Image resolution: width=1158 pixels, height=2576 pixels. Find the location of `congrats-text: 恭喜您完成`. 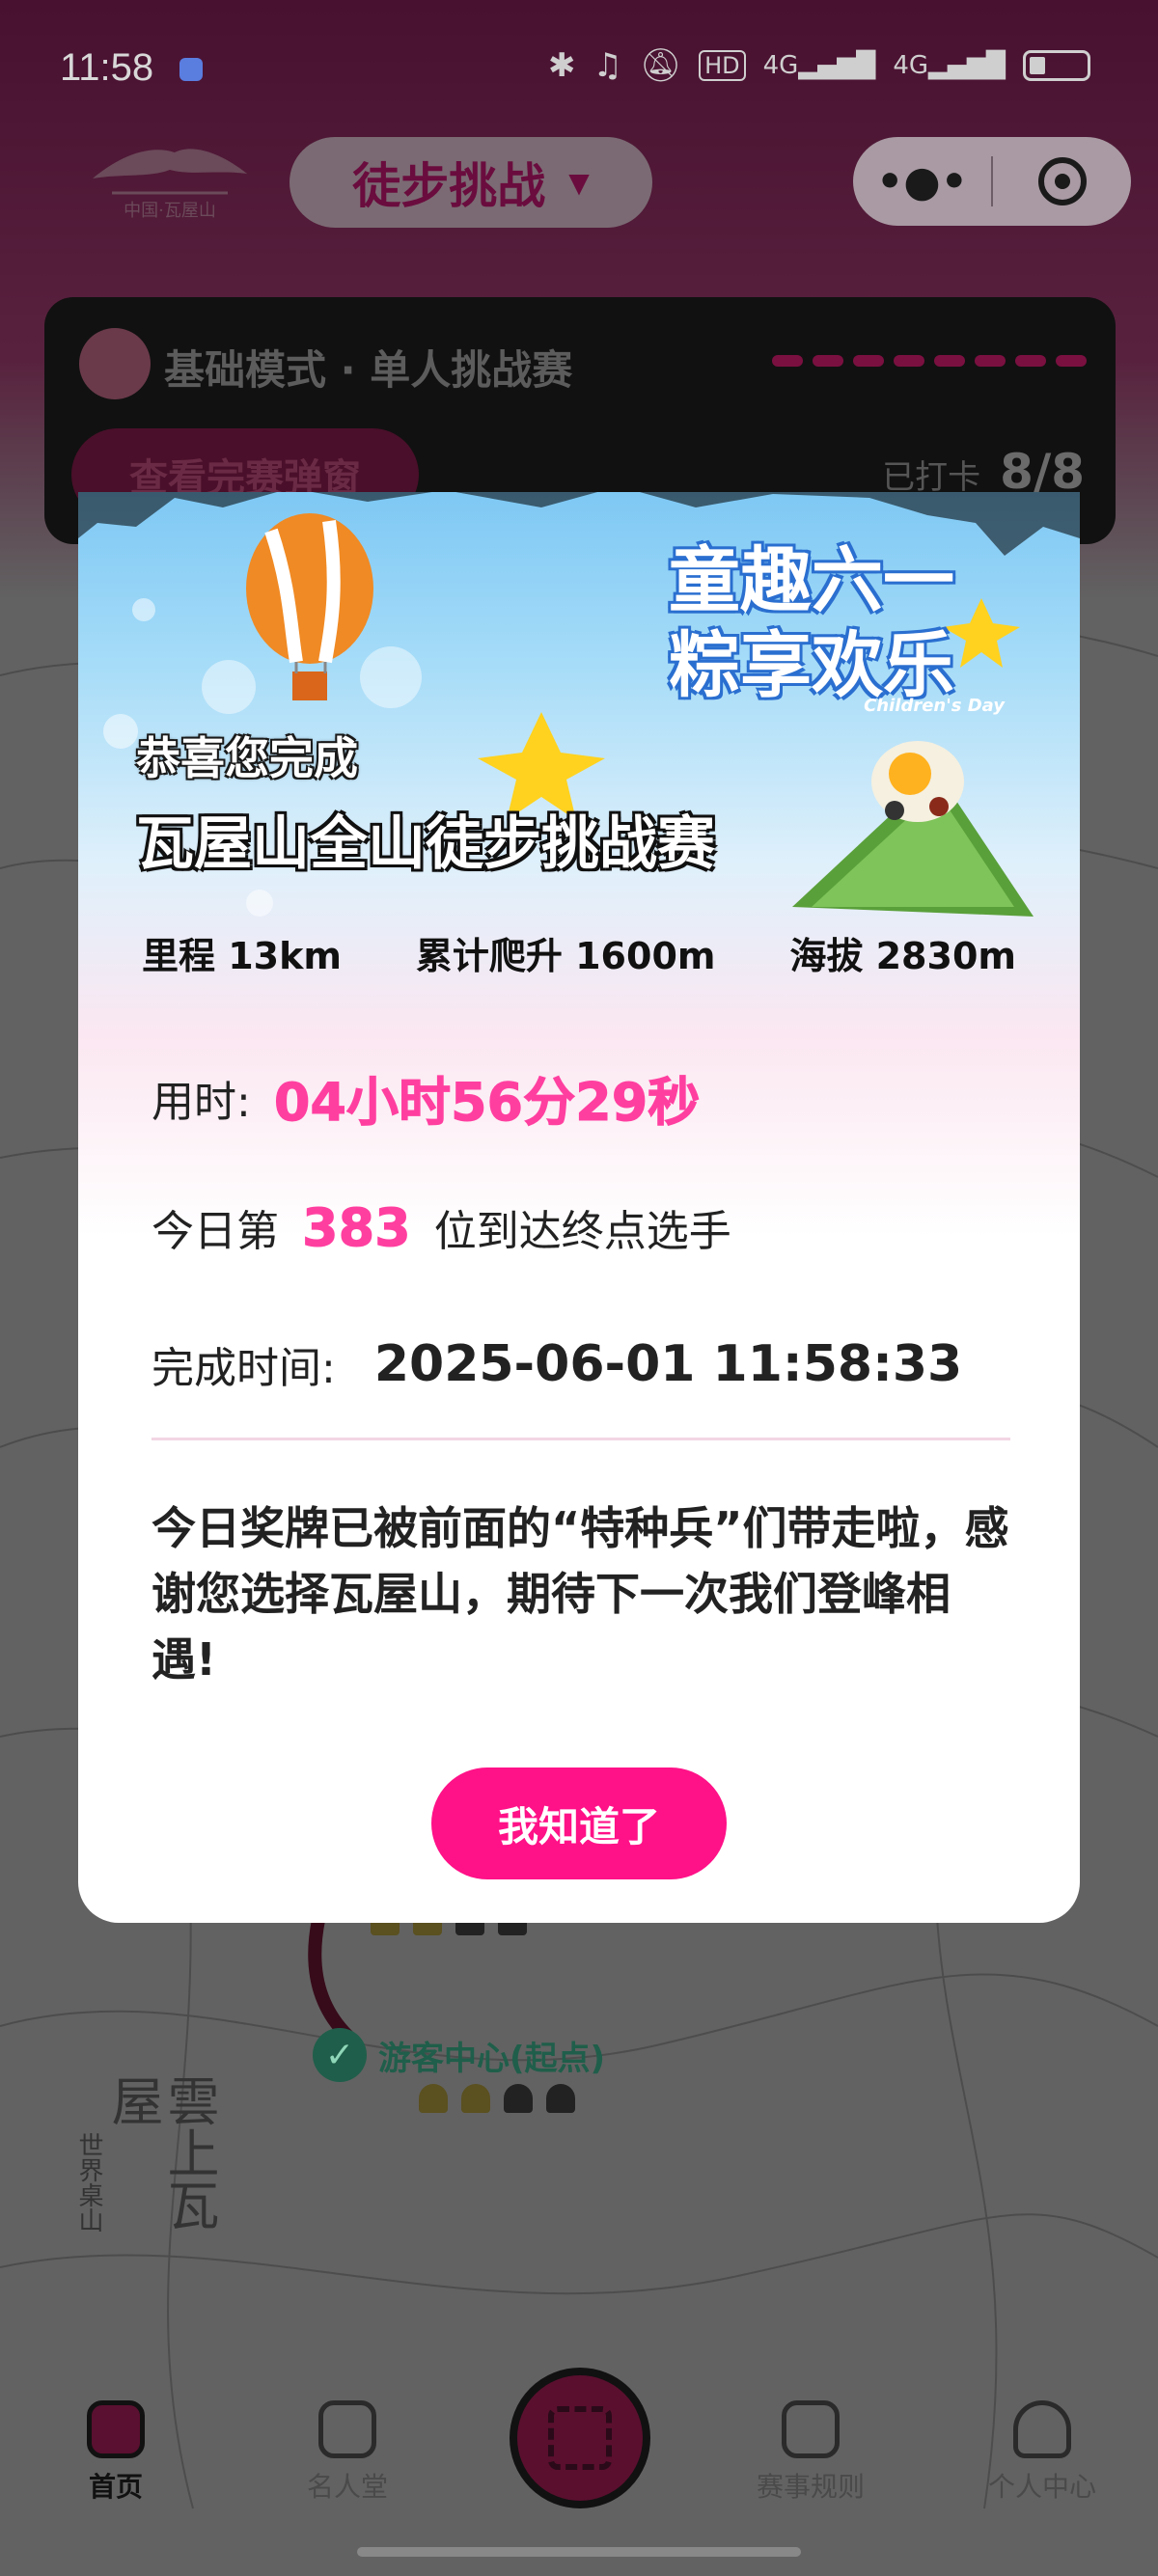

congrats-text: 恭喜您完成 is located at coordinates (247, 758).